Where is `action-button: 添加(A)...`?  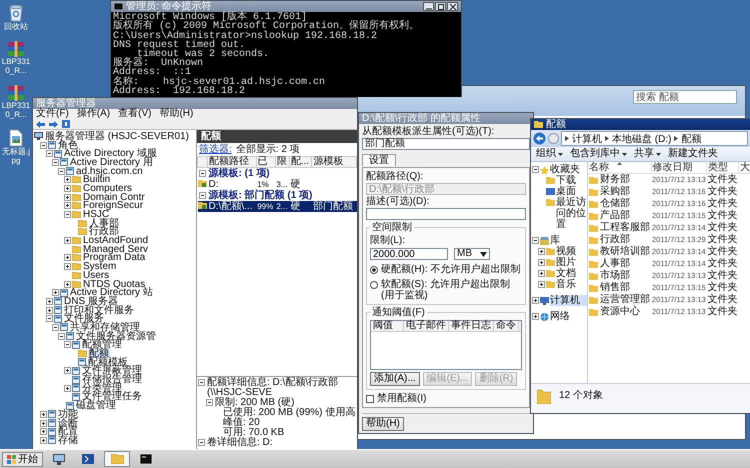
action-button: 添加(A)... is located at coordinates (395, 379).